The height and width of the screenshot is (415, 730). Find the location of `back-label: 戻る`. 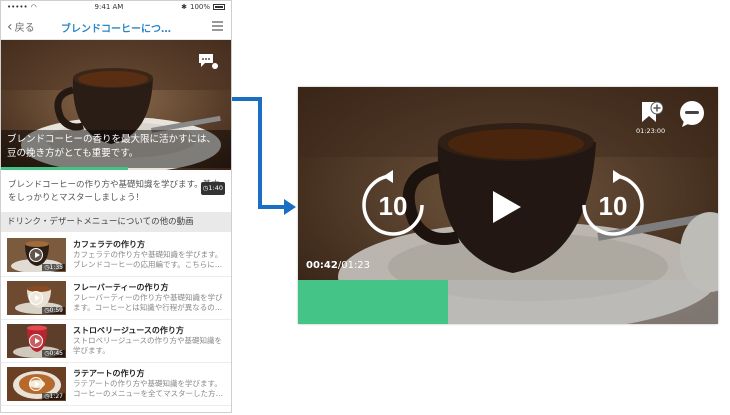

back-label: 戻る is located at coordinates (24, 28).